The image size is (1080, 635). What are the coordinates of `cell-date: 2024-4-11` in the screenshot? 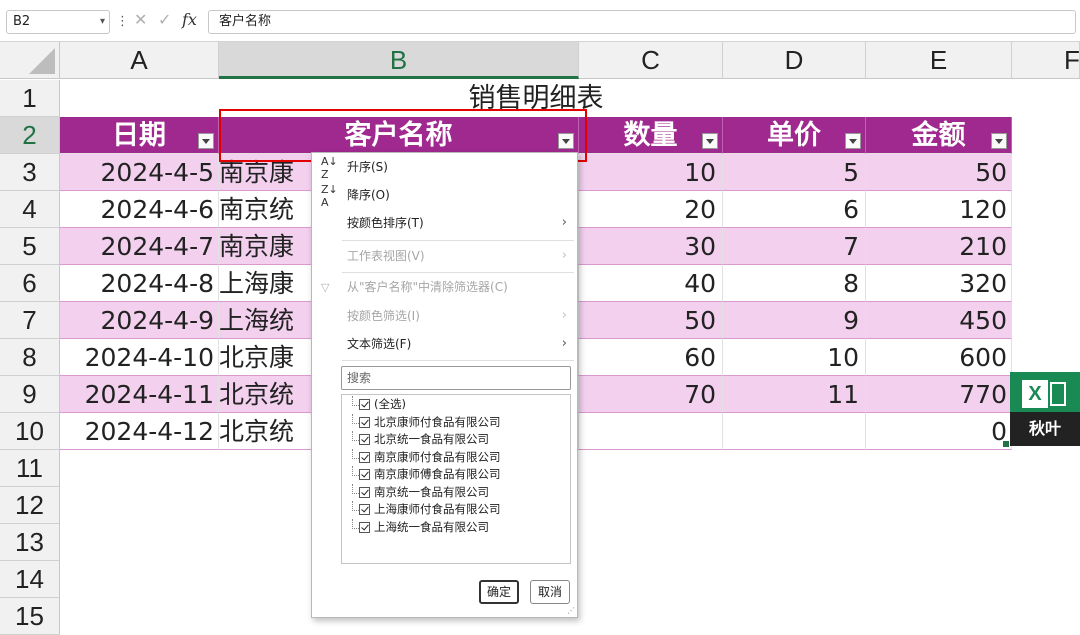 It's located at (139, 394).